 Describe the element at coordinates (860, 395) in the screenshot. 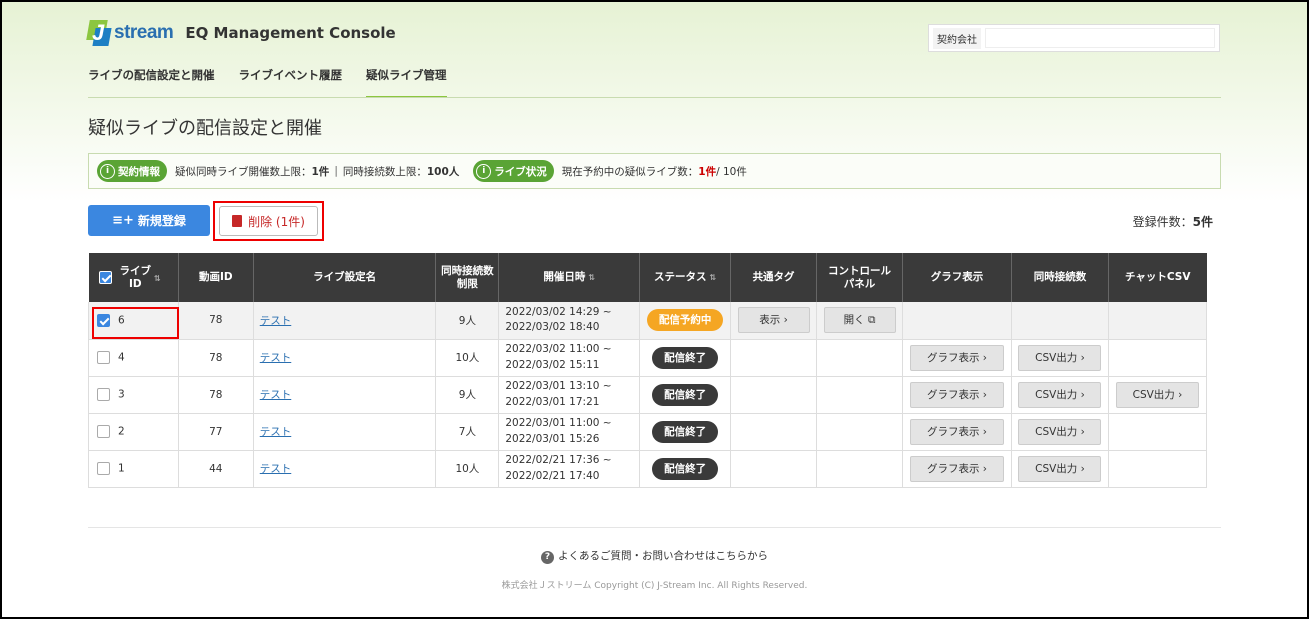

I see `cell-panel` at that location.